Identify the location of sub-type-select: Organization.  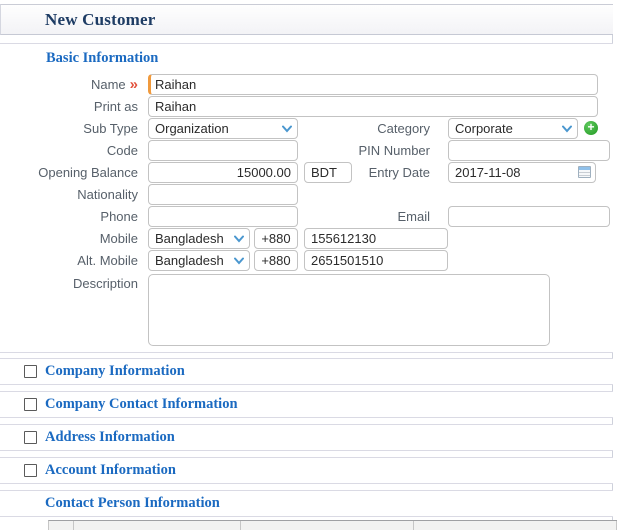
(223, 128).